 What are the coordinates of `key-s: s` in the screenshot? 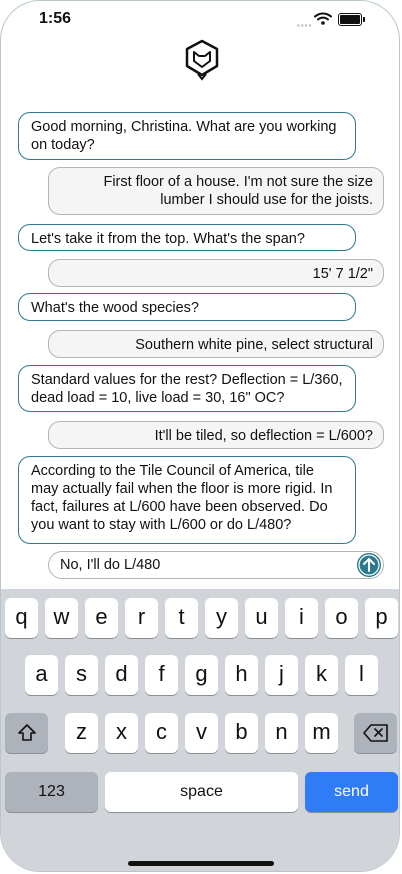 It's located at (81, 675).